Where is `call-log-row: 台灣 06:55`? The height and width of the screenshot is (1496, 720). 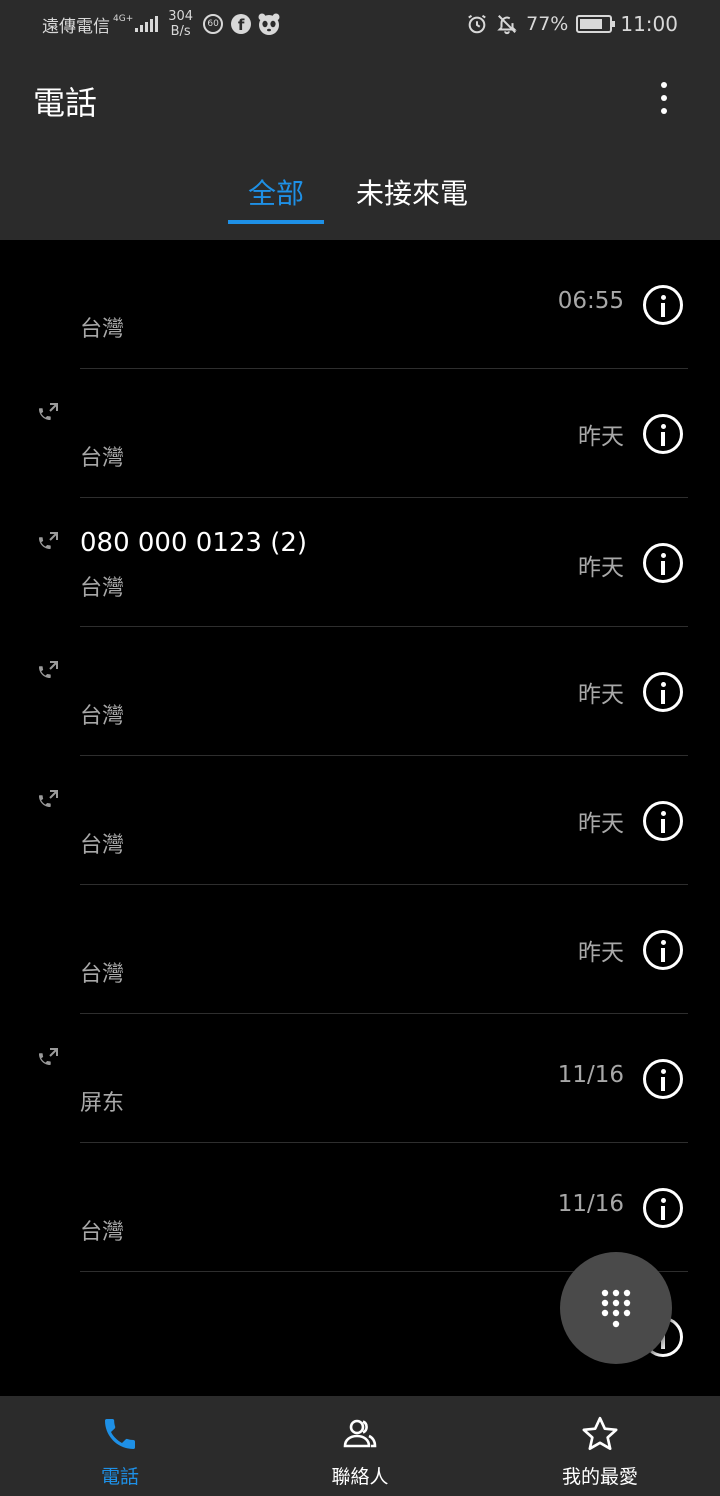
call-log-row: 台灣 06:55 is located at coordinates (360, 304).